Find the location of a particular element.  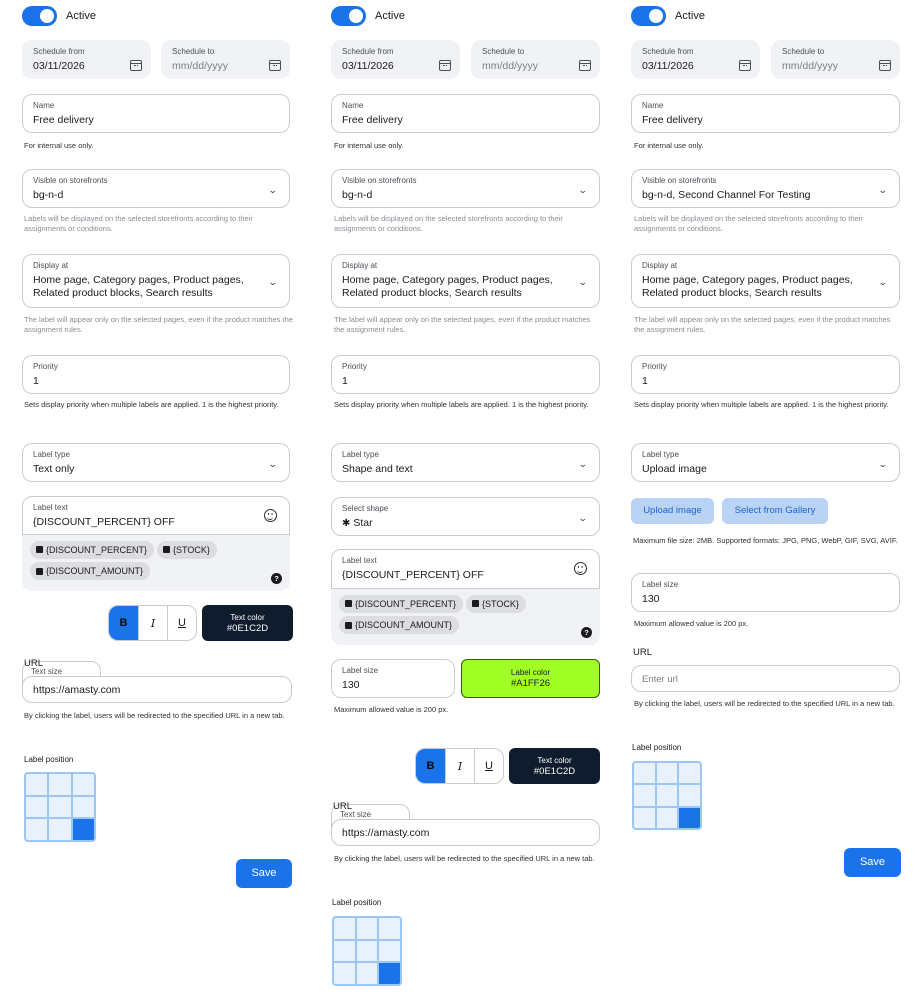

name-value: Free delivery is located at coordinates (372, 120).